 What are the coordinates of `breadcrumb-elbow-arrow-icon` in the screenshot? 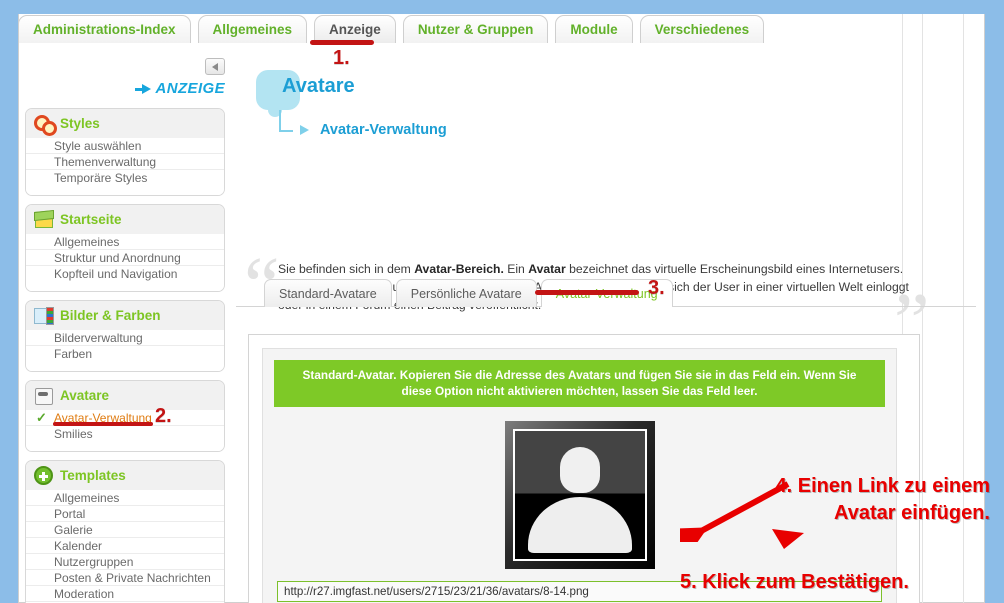 It's located at (294, 122).